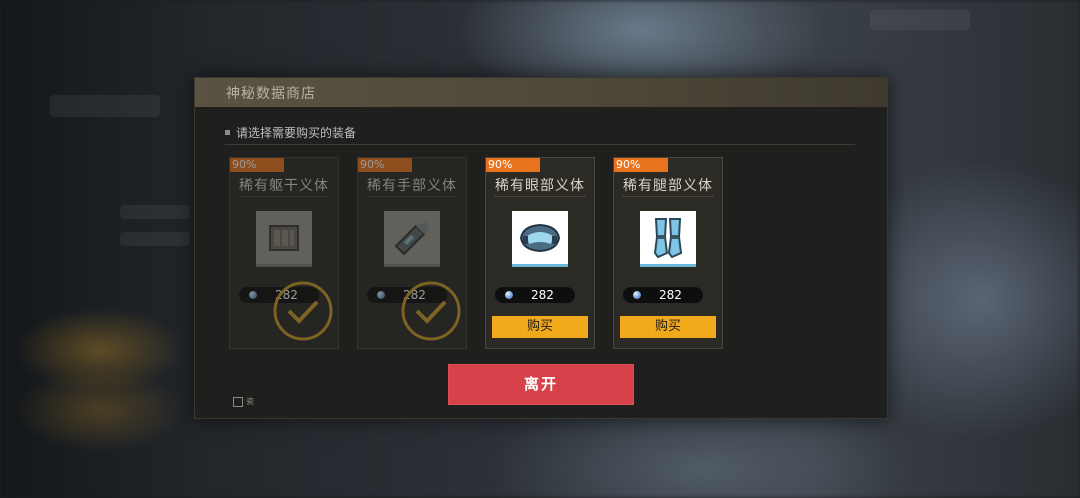  I want to click on item-card-eye: 90% 稀有眼部义体 282 购买, so click(540, 253).